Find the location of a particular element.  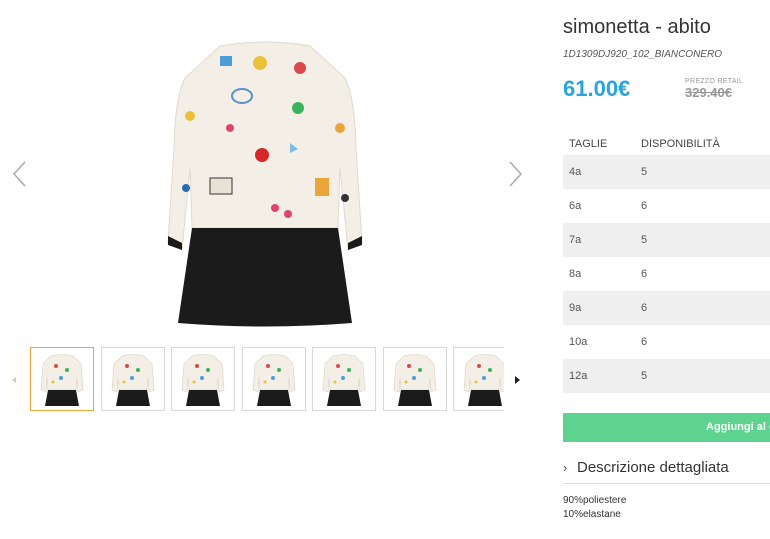

product-title: simonetta - abito is located at coordinates (637, 27).